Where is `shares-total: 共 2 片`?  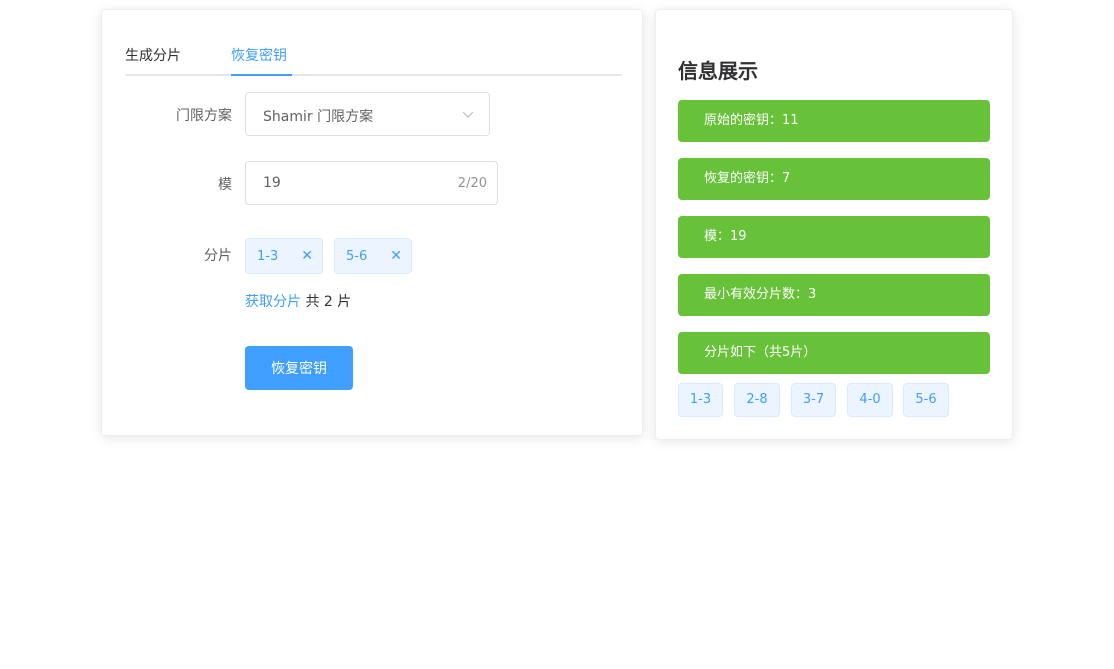
shares-total: 共 2 片 is located at coordinates (328, 302).